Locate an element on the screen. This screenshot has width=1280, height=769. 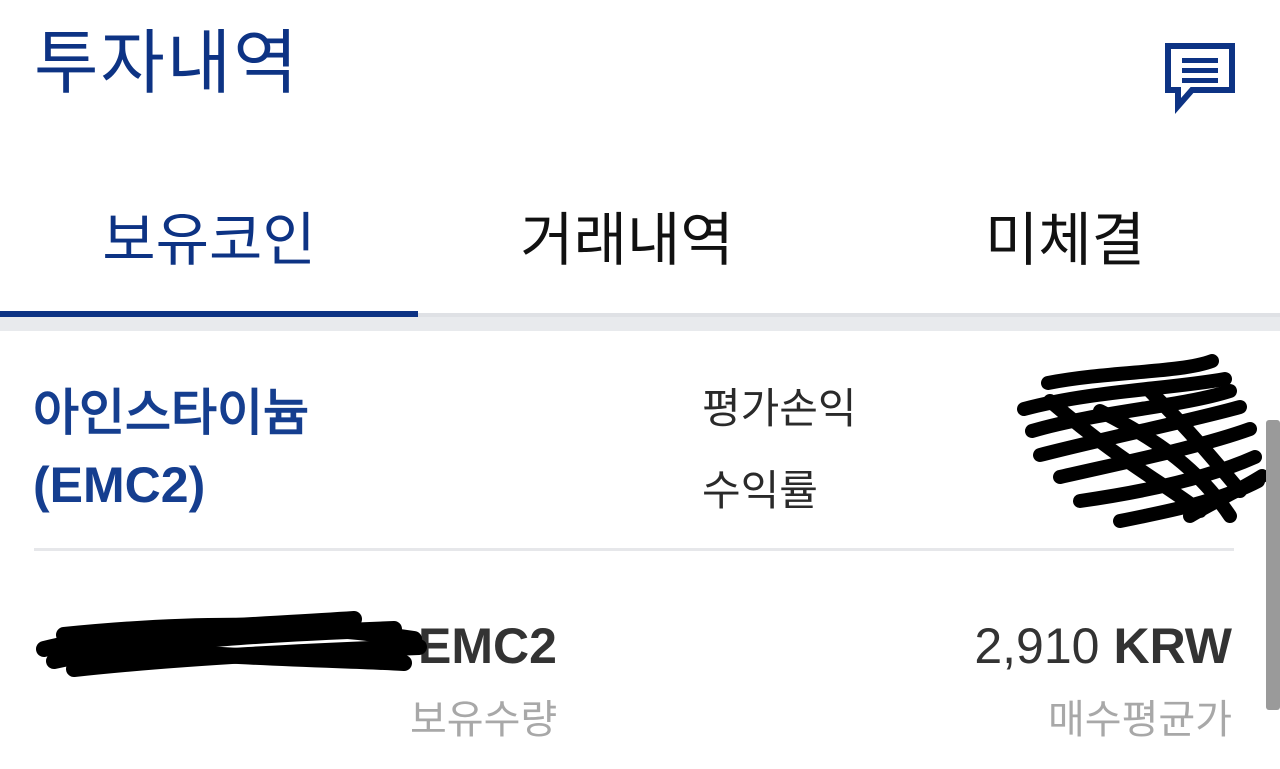
tab-holdings: 보유코인 is located at coordinates (209, 248).